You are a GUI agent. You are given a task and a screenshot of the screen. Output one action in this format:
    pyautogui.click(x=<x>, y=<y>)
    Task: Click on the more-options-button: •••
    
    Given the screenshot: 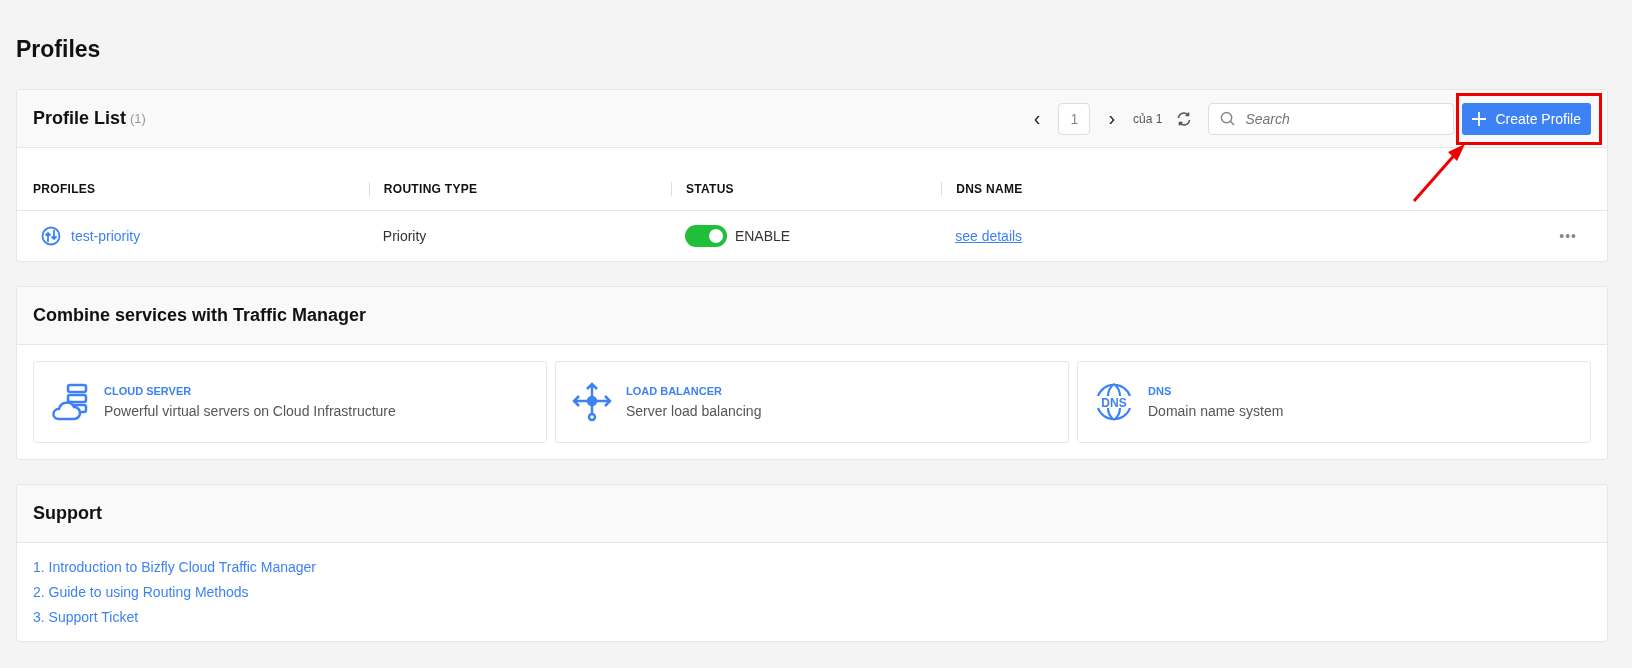 What is the action you would take?
    pyautogui.click(x=1568, y=236)
    